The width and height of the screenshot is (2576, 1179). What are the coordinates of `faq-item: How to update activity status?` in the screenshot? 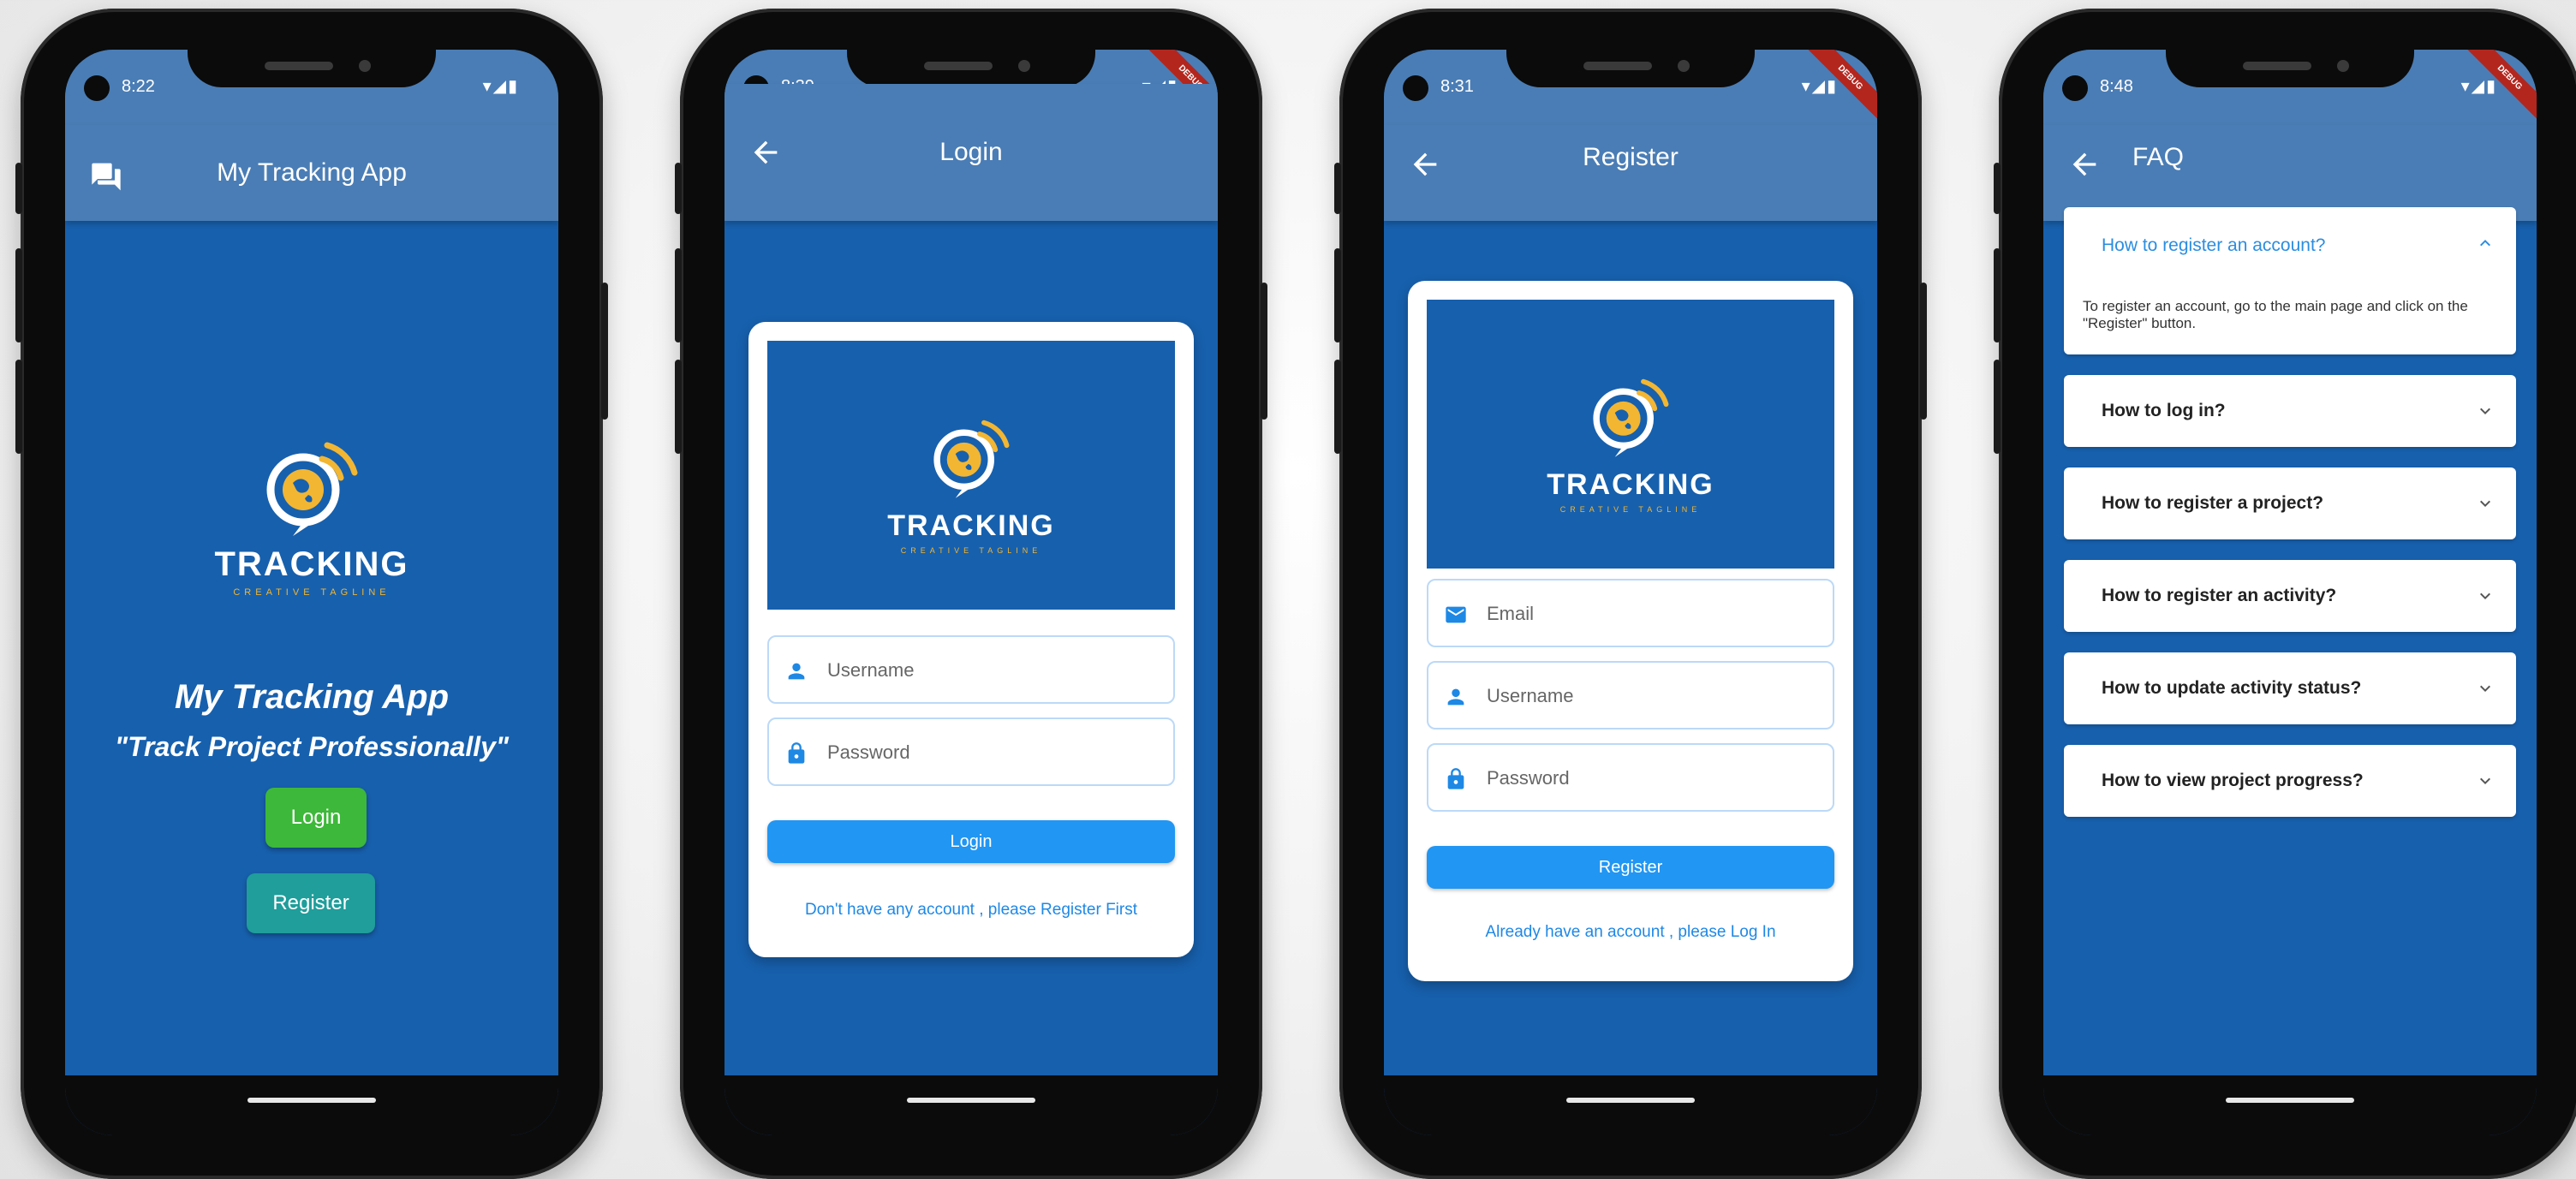 It's located at (2290, 688).